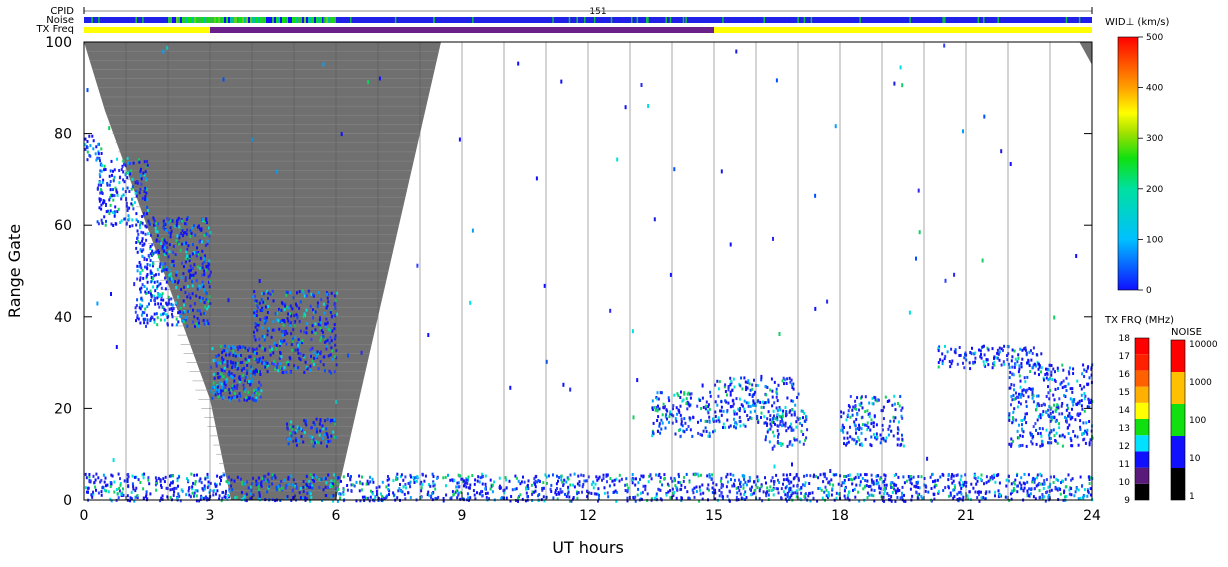 This screenshot has width=1228, height=567. Describe the element at coordinates (63, 409) in the screenshot. I see `y-tick-label: 20` at that location.